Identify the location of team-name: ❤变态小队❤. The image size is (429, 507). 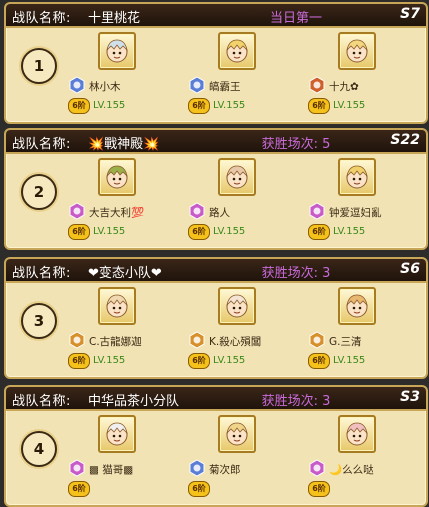
(125, 273).